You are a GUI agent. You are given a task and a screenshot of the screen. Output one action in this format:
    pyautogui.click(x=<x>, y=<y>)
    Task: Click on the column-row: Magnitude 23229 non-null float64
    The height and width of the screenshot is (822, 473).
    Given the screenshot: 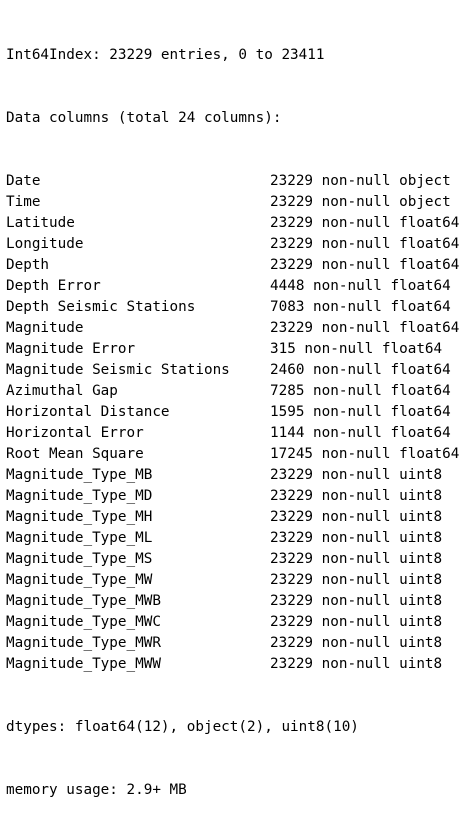 What is the action you would take?
    pyautogui.click(x=232, y=328)
    